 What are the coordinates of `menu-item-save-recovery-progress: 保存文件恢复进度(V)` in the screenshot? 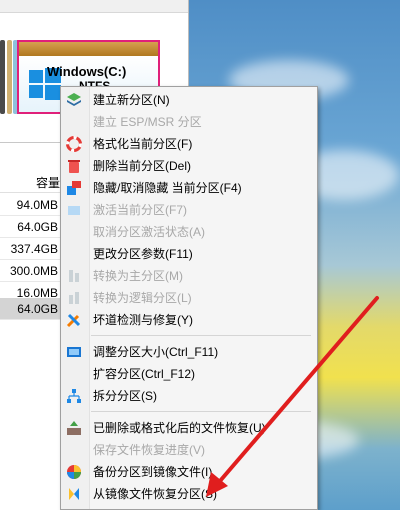 It's located at (189, 450).